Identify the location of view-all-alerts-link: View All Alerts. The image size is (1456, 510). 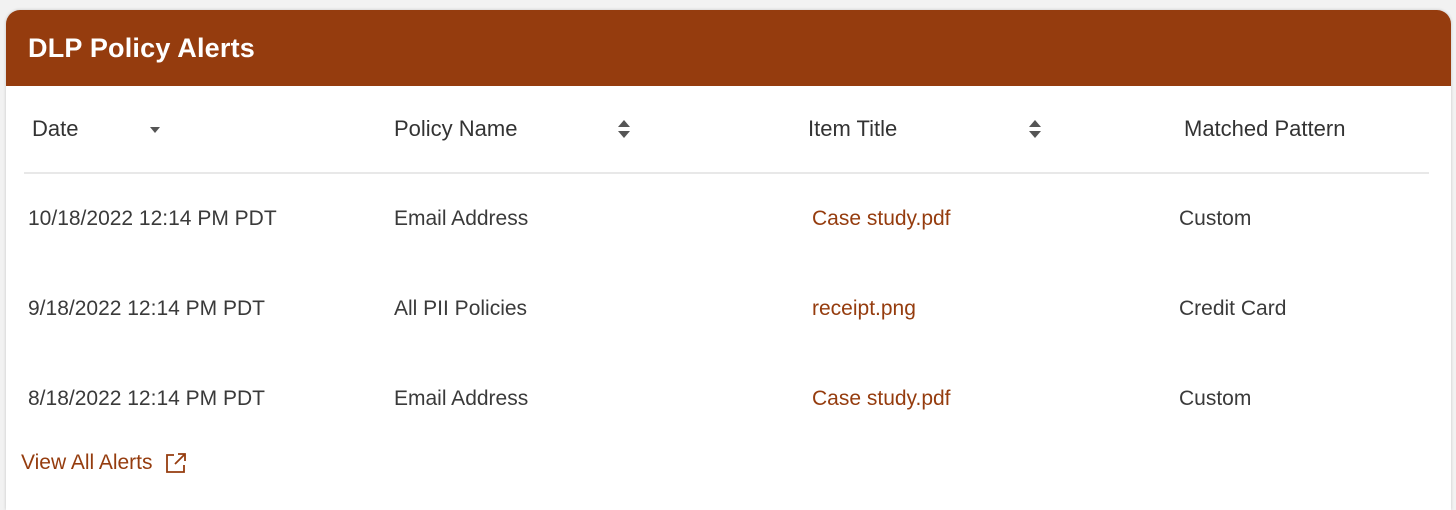
(105, 463).